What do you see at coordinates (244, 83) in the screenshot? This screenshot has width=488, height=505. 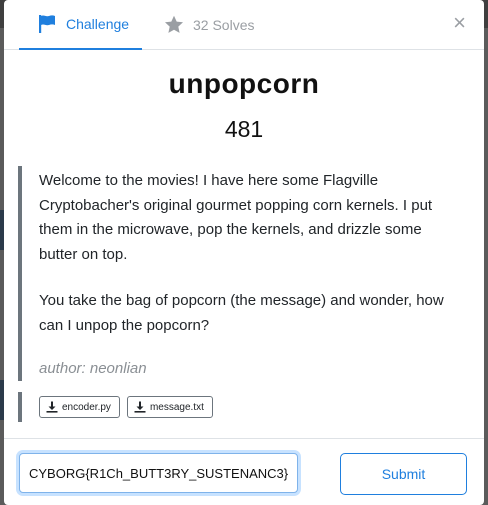 I see `challenge-title: unpopcorn` at bounding box center [244, 83].